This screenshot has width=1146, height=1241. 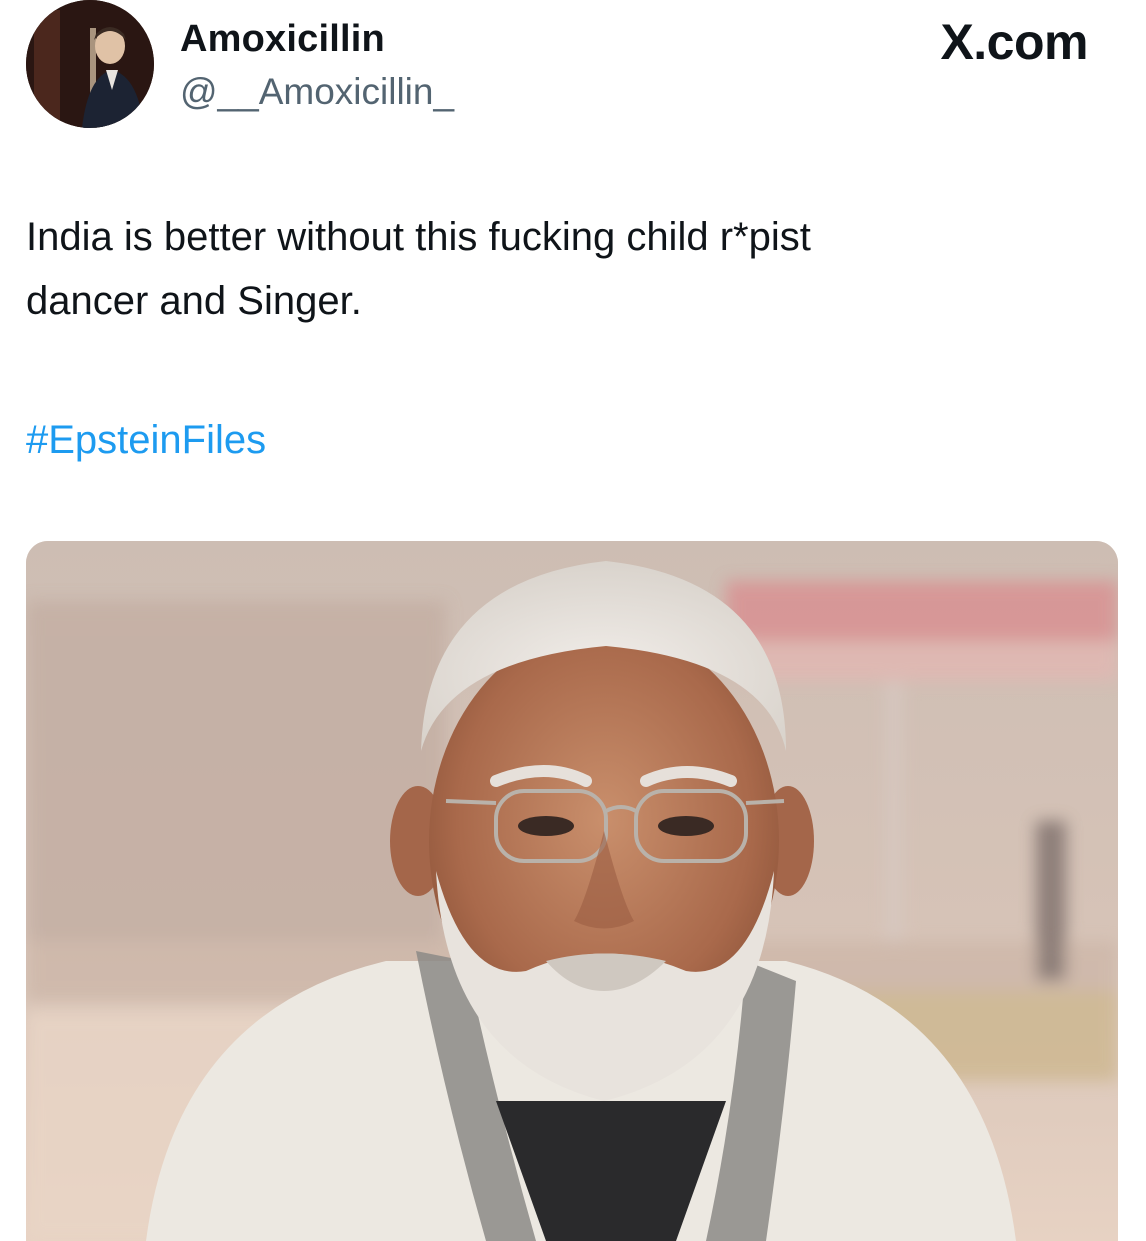 I want to click on user-handle: @__Amoxicillin_, so click(x=317, y=92).